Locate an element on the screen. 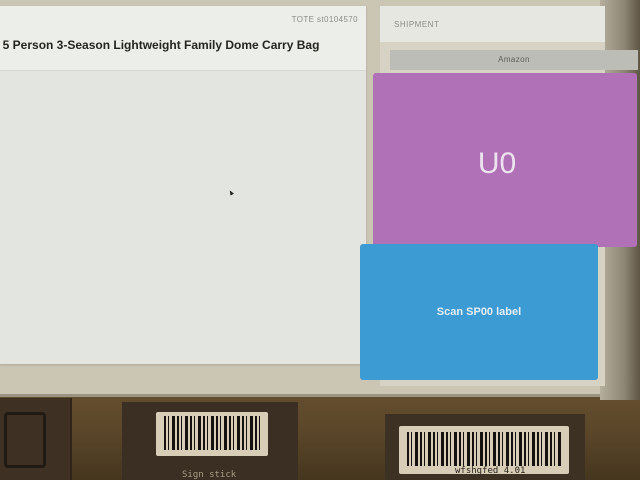 This screenshot has height=480, width=640. box-middle: Sign stick is located at coordinates (210, 441).